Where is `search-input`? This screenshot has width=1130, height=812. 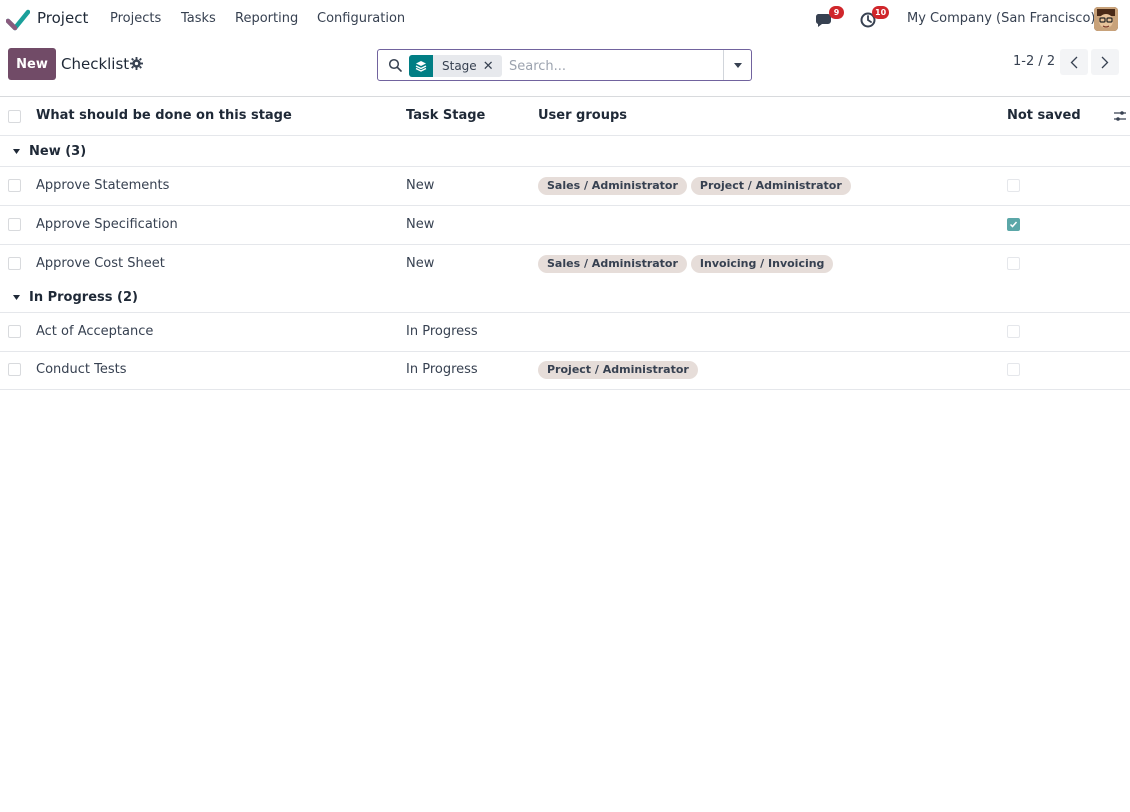 search-input is located at coordinates (614, 66).